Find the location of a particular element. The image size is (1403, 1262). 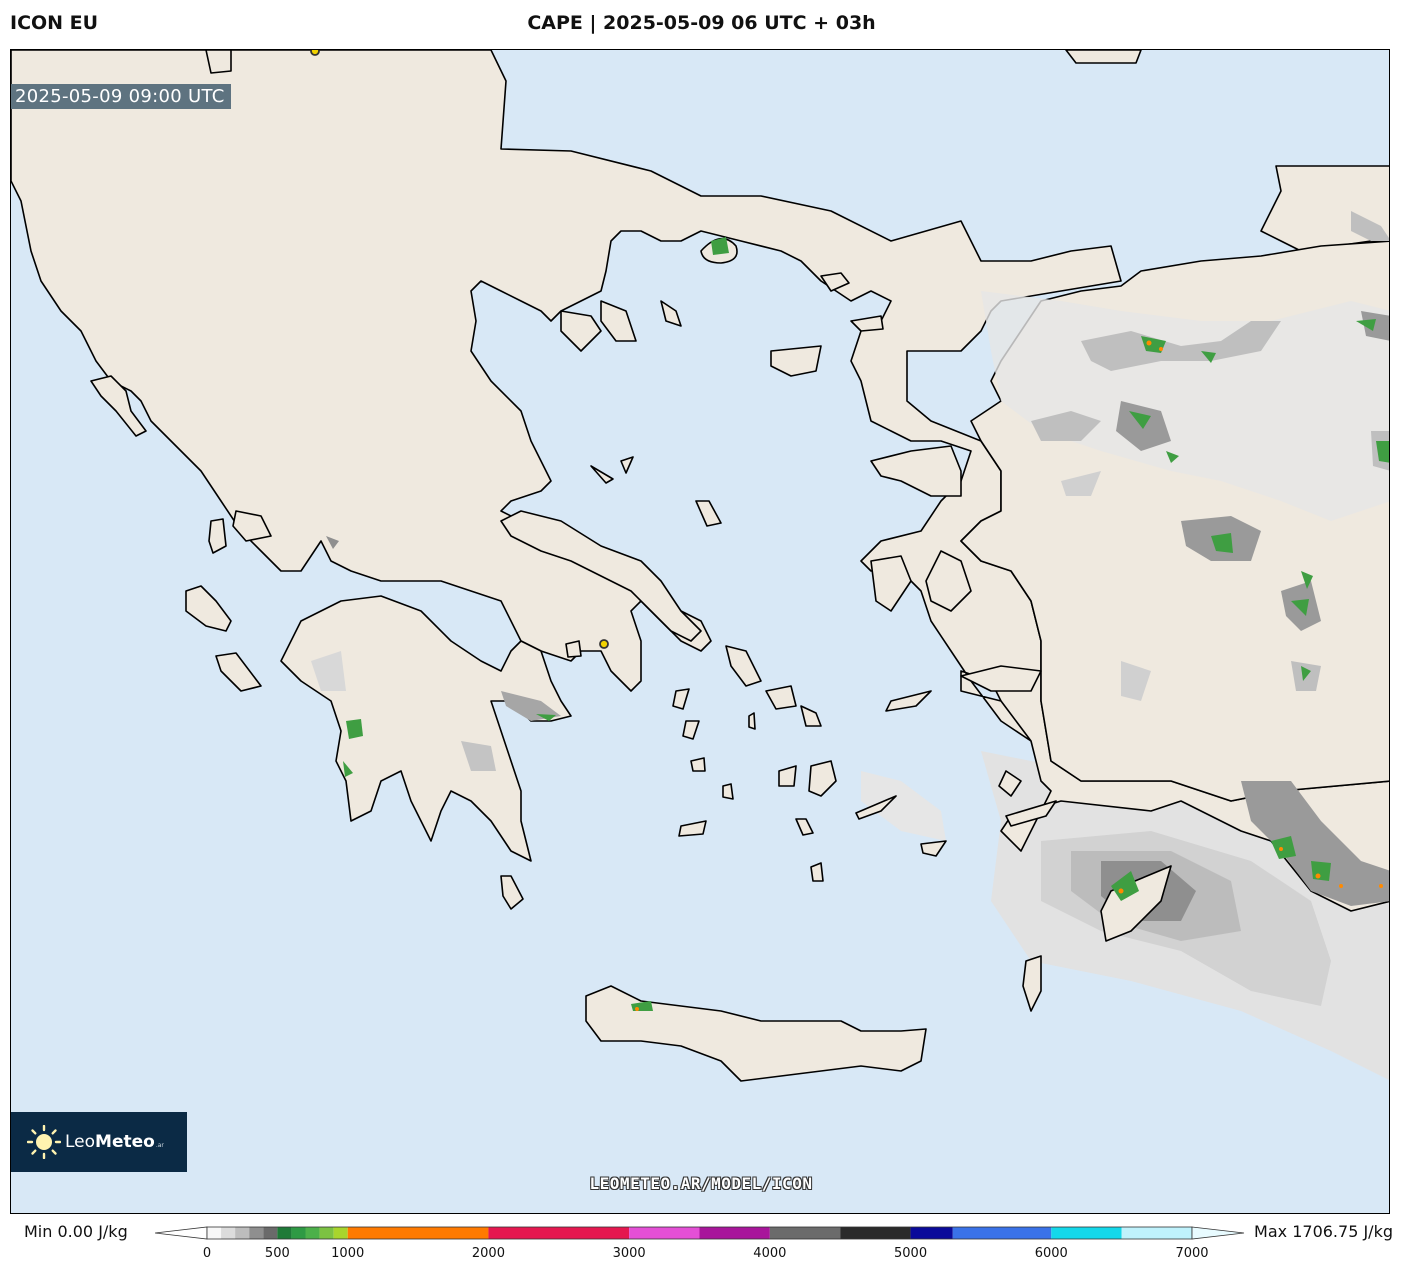

logo-text-bold: Meteo is located at coordinates (125, 1142).